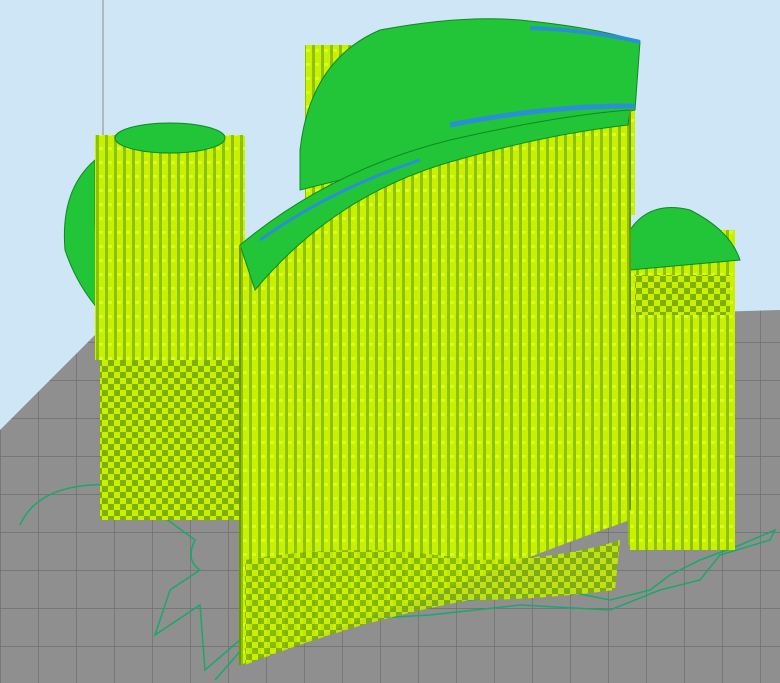 This screenshot has width=780, height=683. Describe the element at coordinates (170, 321) in the screenshot. I see `left-tower` at that location.